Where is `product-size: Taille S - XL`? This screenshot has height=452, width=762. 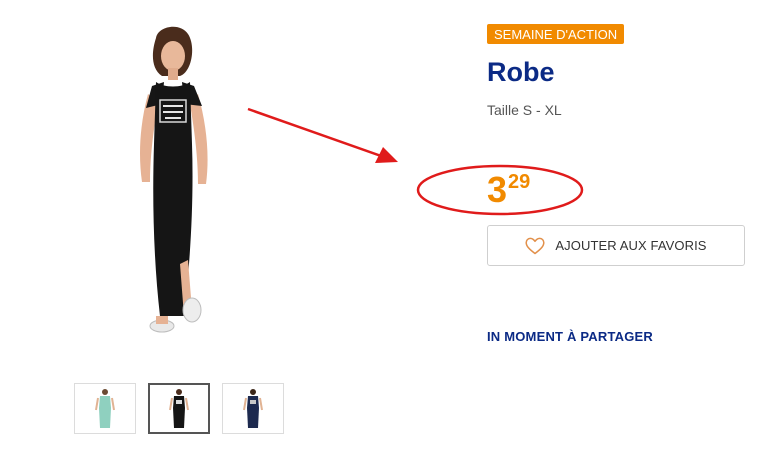 product-size: Taille S - XL is located at coordinates (524, 110).